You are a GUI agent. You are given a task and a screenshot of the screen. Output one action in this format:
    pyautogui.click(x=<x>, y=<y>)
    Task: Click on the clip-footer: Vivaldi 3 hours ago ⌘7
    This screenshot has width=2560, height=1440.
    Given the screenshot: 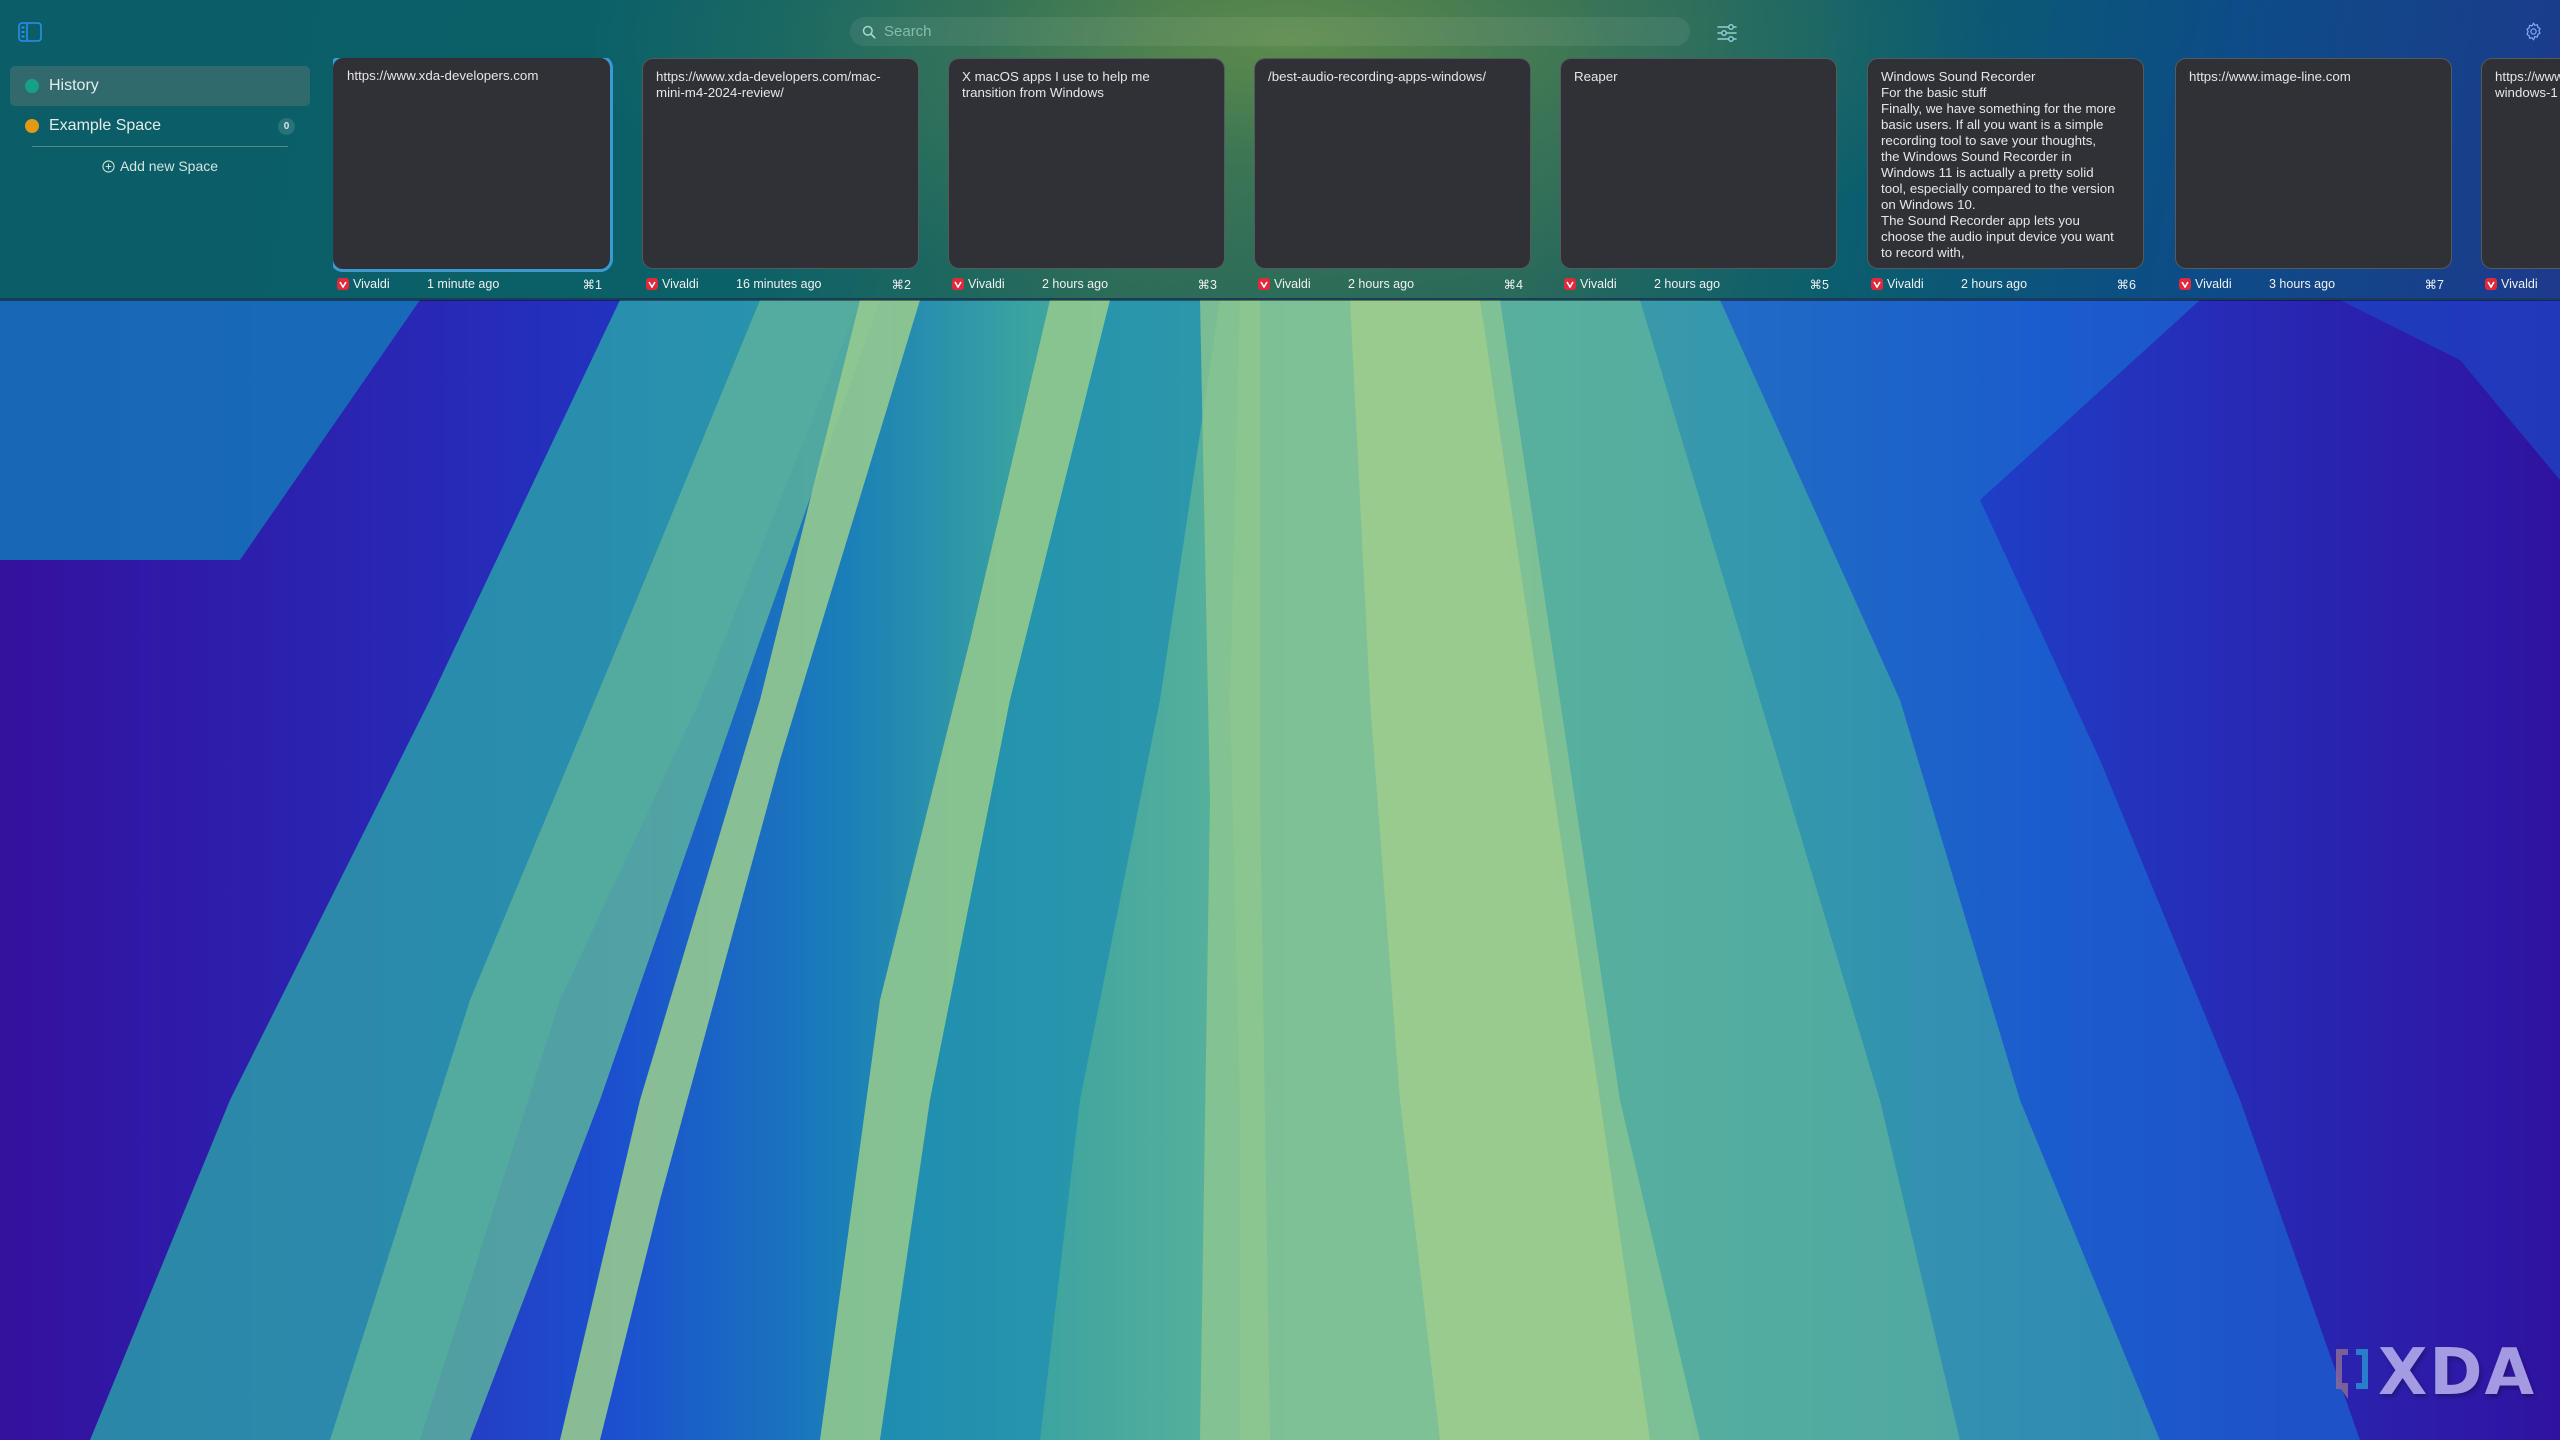 What is the action you would take?
    pyautogui.click(x=2311, y=284)
    